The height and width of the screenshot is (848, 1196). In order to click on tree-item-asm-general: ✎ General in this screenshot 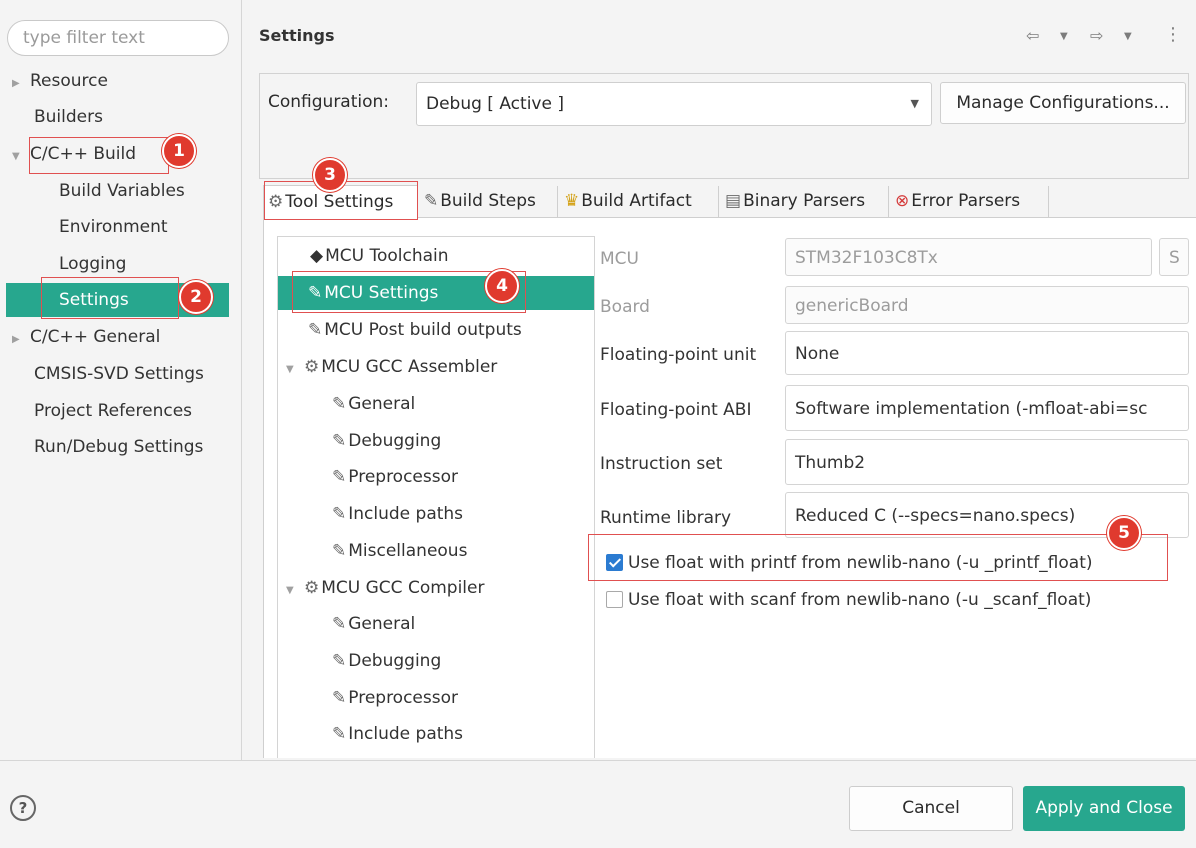, I will do `click(373, 404)`.